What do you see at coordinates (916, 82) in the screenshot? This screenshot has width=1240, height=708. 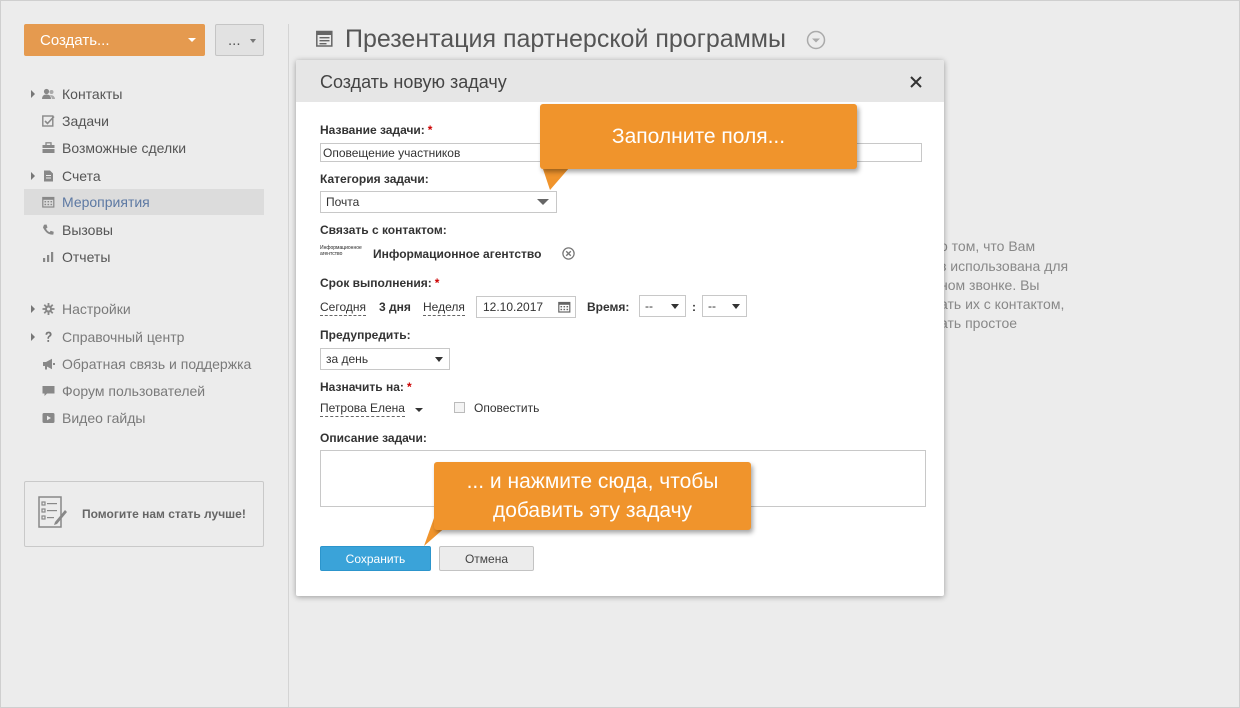 I see `close-icon` at bounding box center [916, 82].